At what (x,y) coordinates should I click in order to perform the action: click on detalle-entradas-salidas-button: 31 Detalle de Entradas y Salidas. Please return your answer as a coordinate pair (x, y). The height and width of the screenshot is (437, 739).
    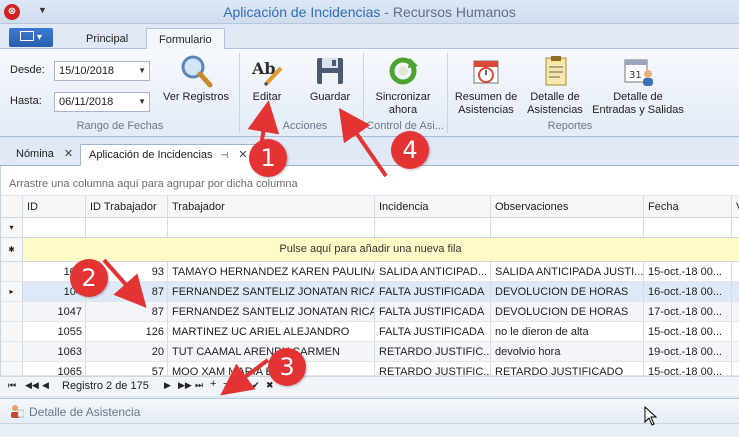
    Looking at the image, I should click on (638, 85).